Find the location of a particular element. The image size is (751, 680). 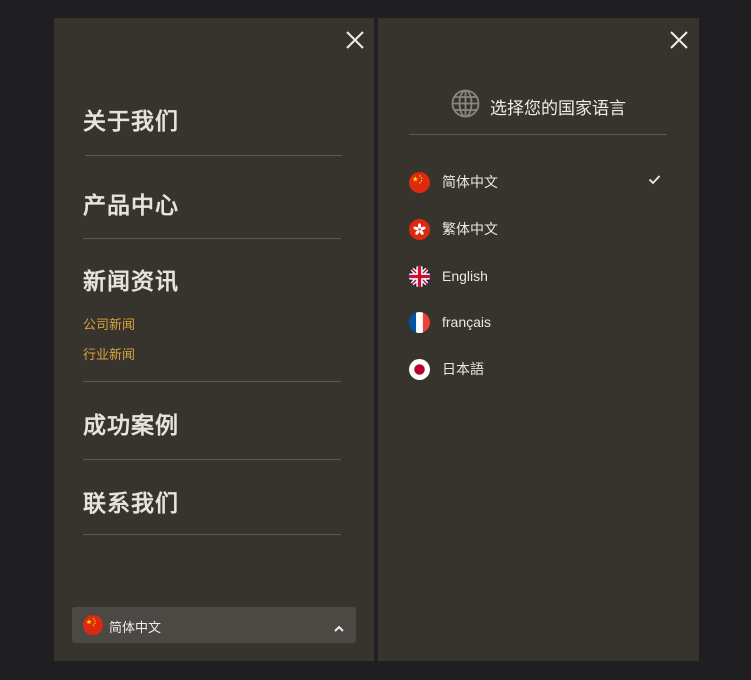

globe-icon is located at coordinates (465, 106).